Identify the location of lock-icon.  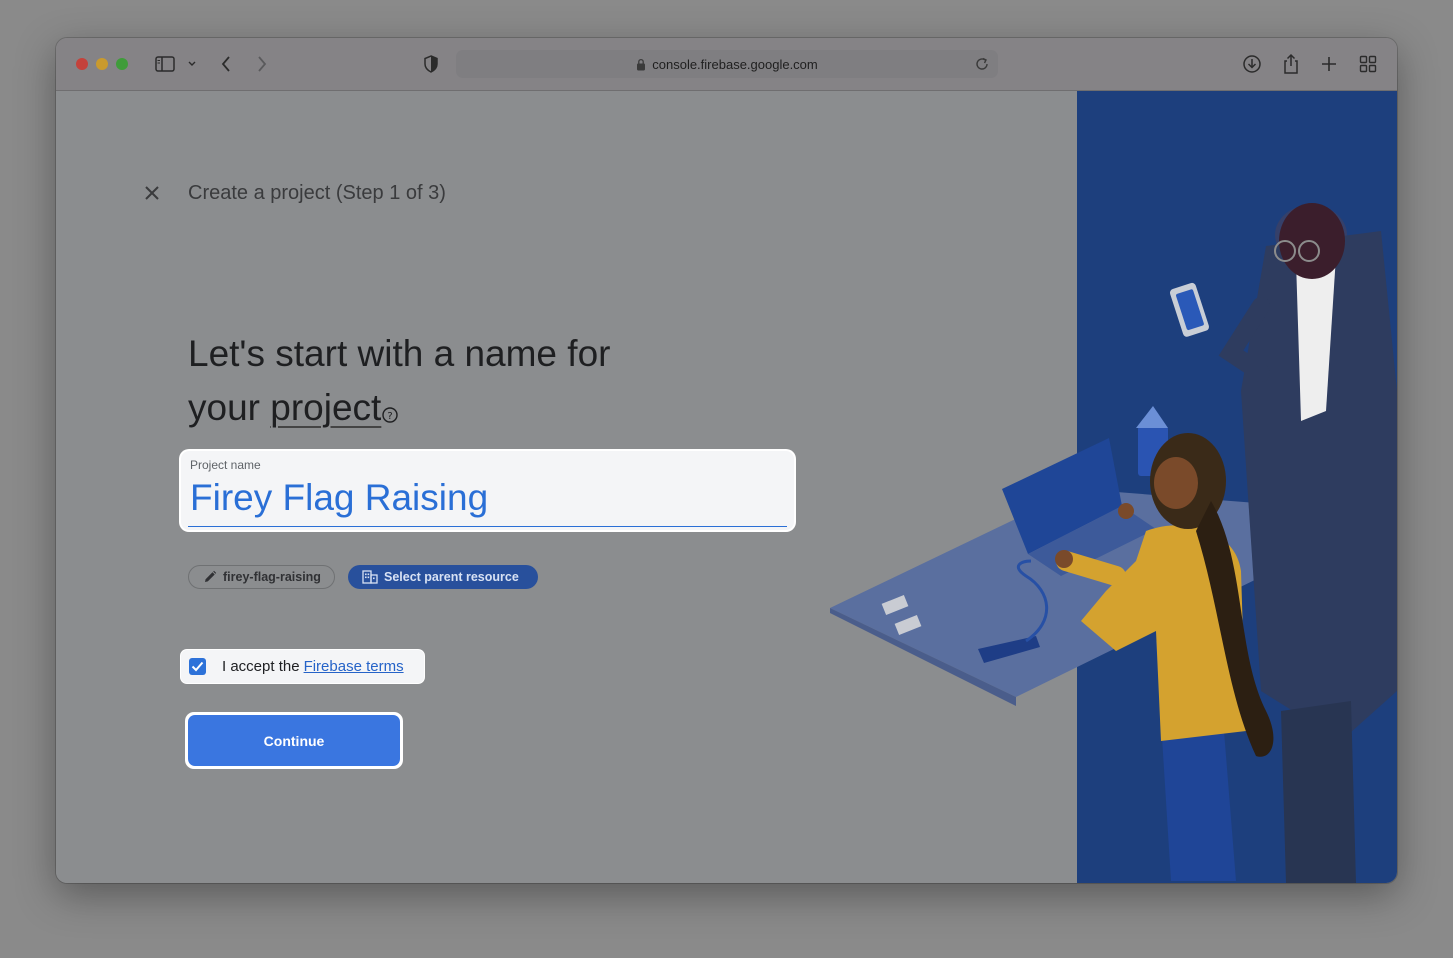
(641, 64).